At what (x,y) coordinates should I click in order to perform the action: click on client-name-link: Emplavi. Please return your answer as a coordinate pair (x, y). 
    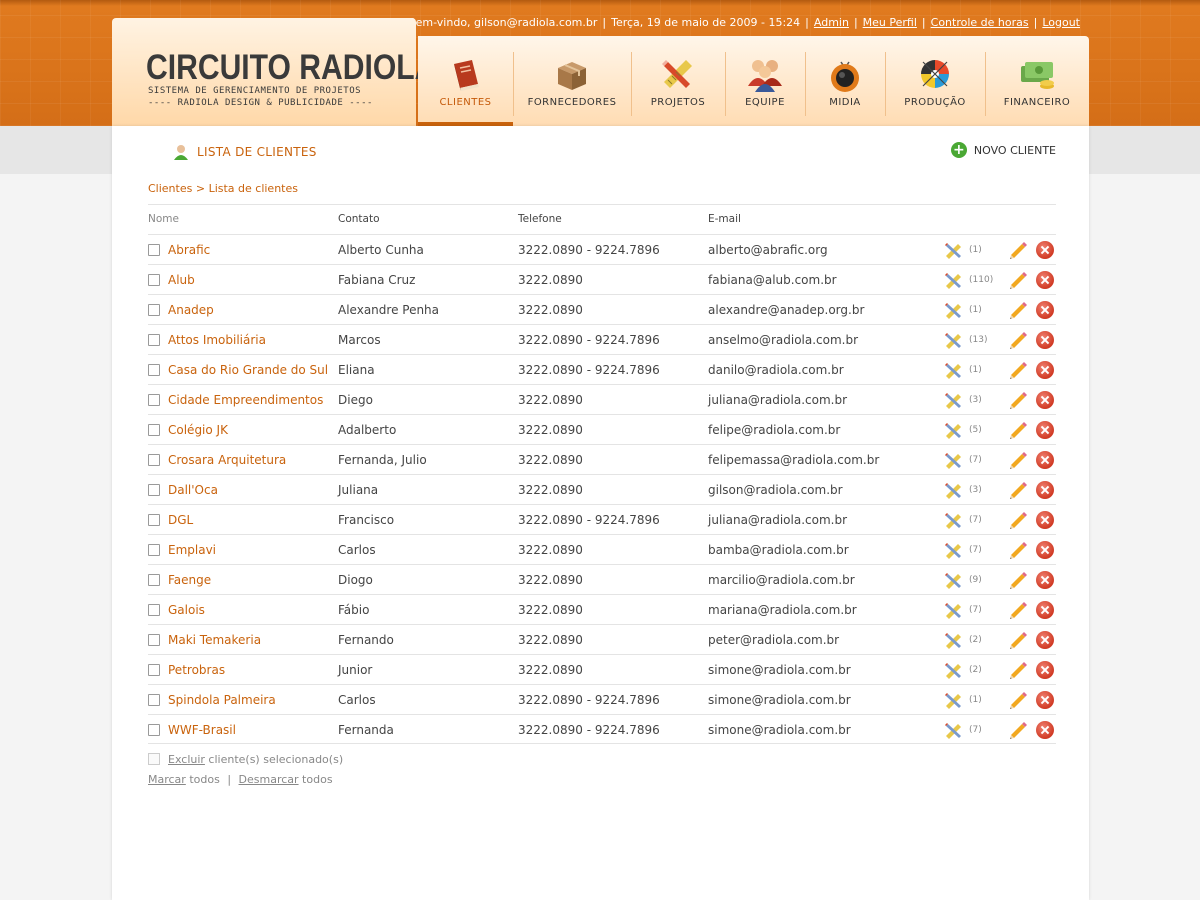
    Looking at the image, I should click on (192, 550).